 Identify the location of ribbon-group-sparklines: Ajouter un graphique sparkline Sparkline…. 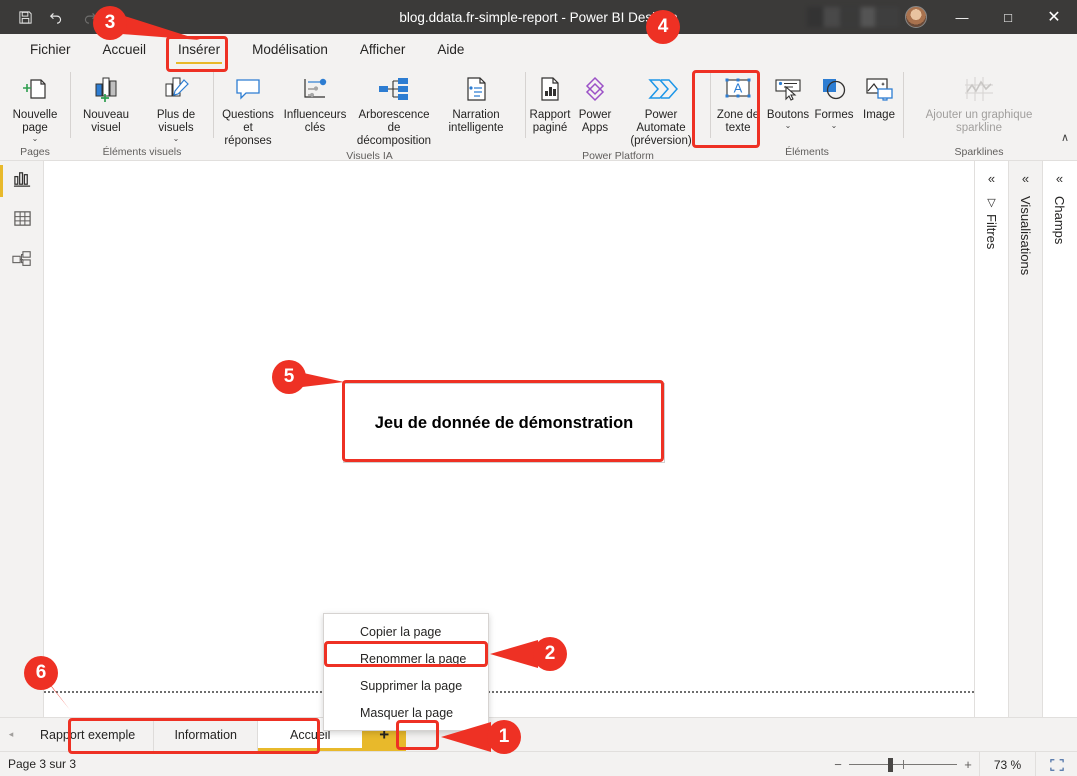
(979, 112).